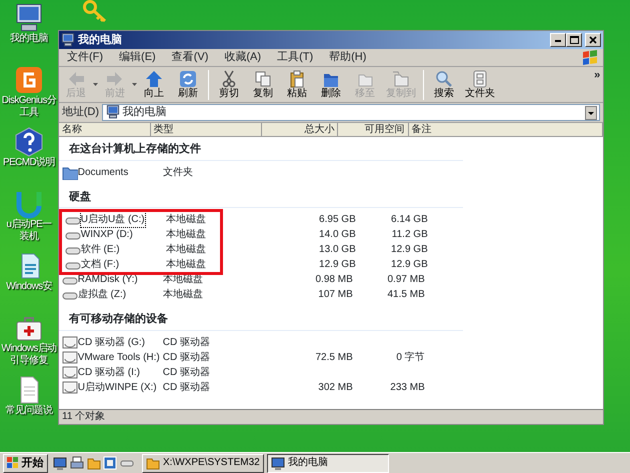 The image size is (630, 473). I want to click on minimize-icon, so click(558, 41).